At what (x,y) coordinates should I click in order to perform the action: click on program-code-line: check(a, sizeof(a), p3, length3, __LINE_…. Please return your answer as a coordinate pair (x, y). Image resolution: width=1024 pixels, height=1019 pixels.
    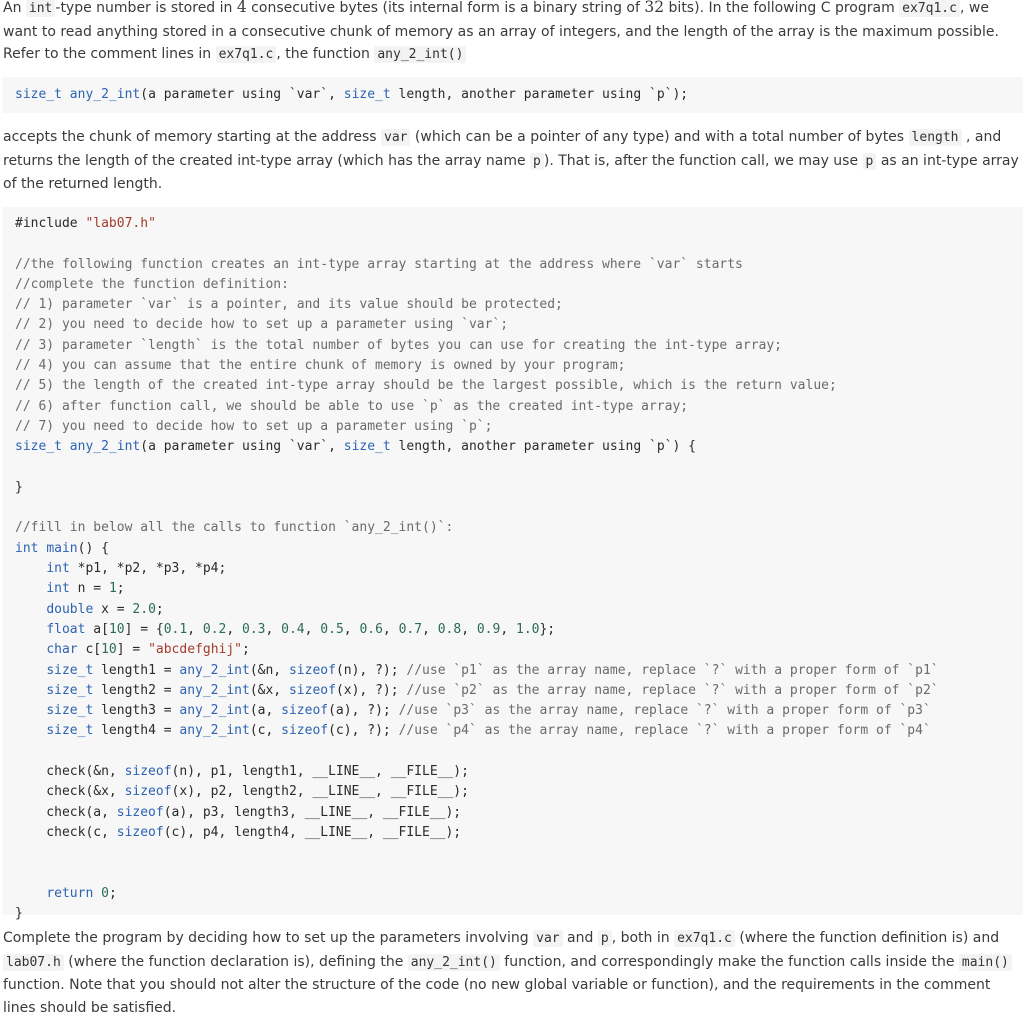
    Looking at the image, I should click on (238, 812).